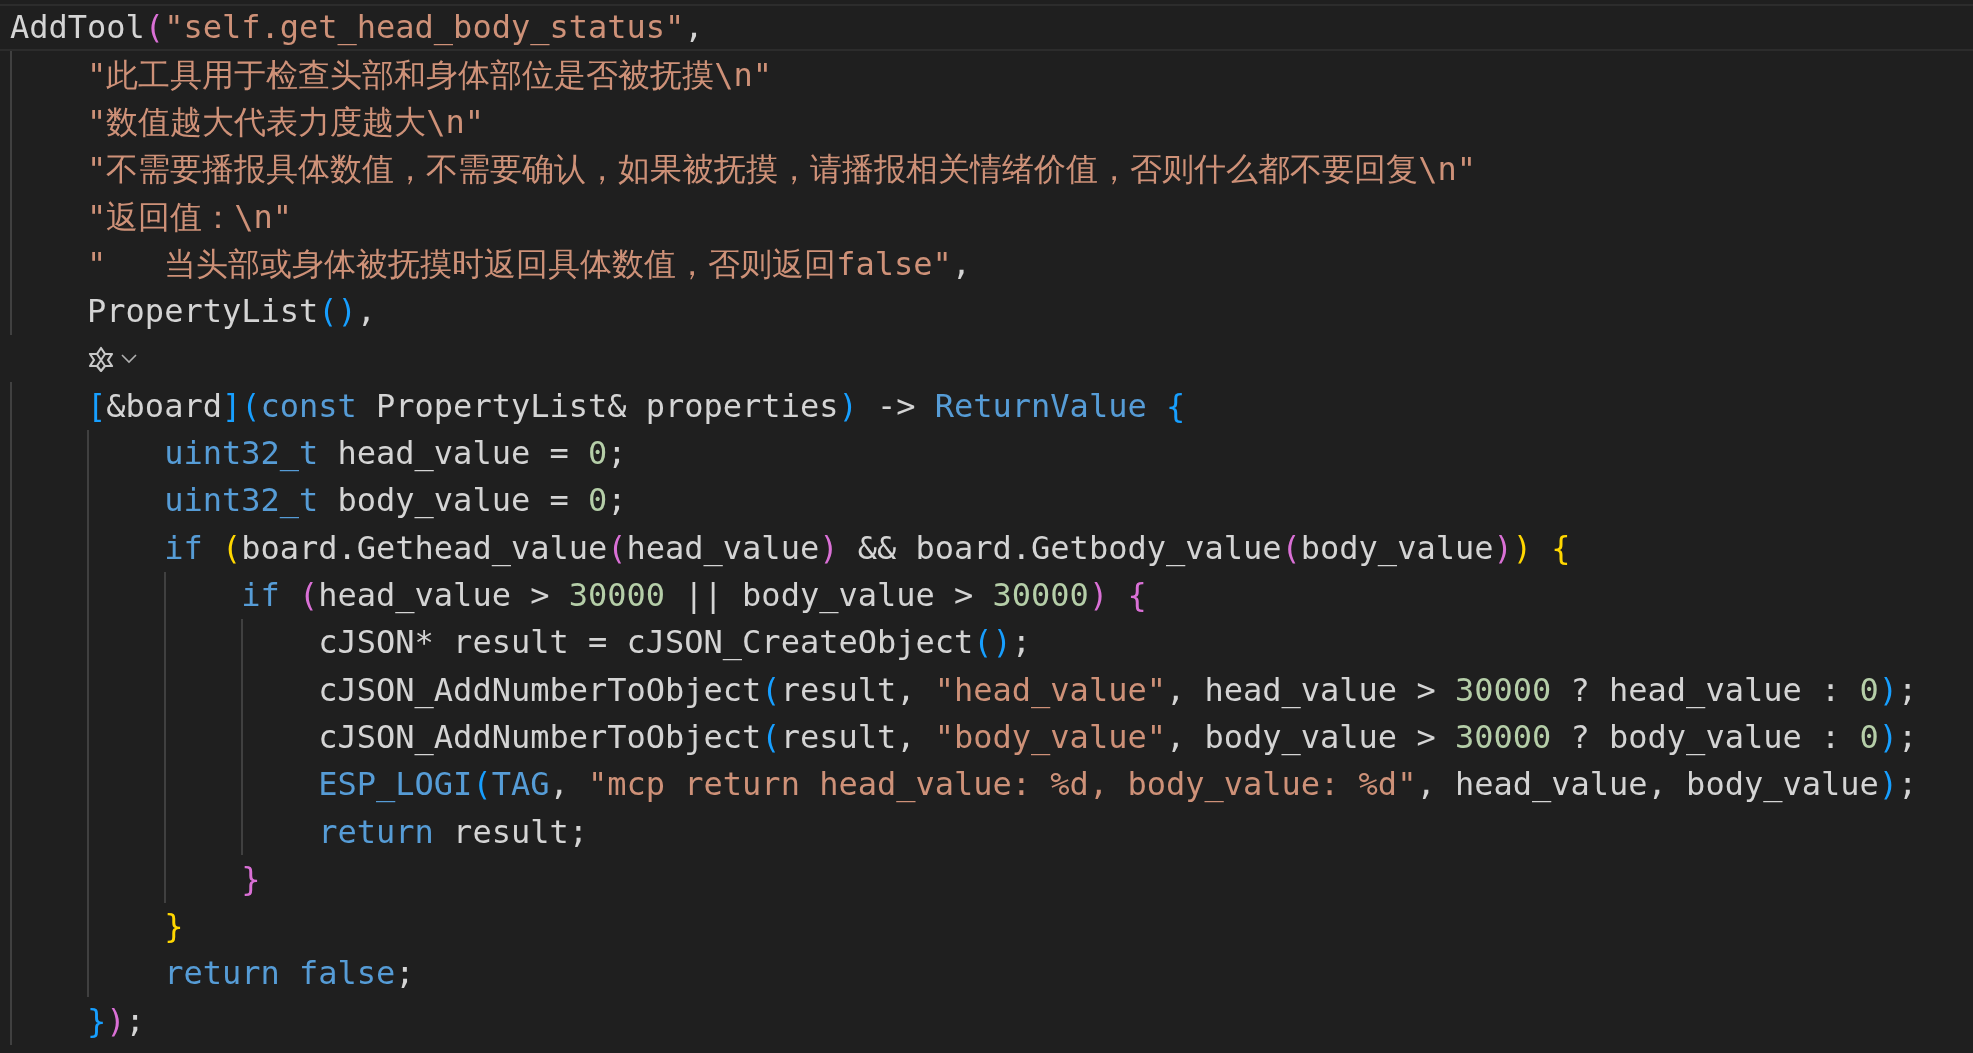 This screenshot has height=1053, width=1973. I want to click on code-line: cJSON_AddNumberToObject(result, "body_value", body_value > 30000 ? body_value : 0);, so click(1118, 737).